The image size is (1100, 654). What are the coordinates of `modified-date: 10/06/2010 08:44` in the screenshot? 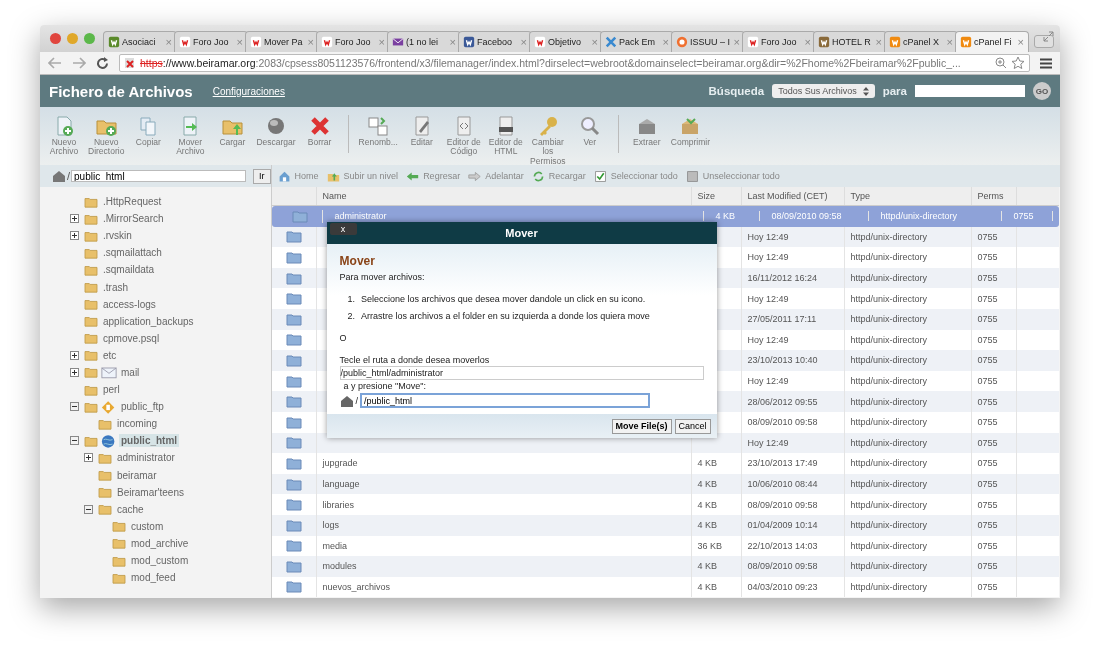 It's located at (782, 484).